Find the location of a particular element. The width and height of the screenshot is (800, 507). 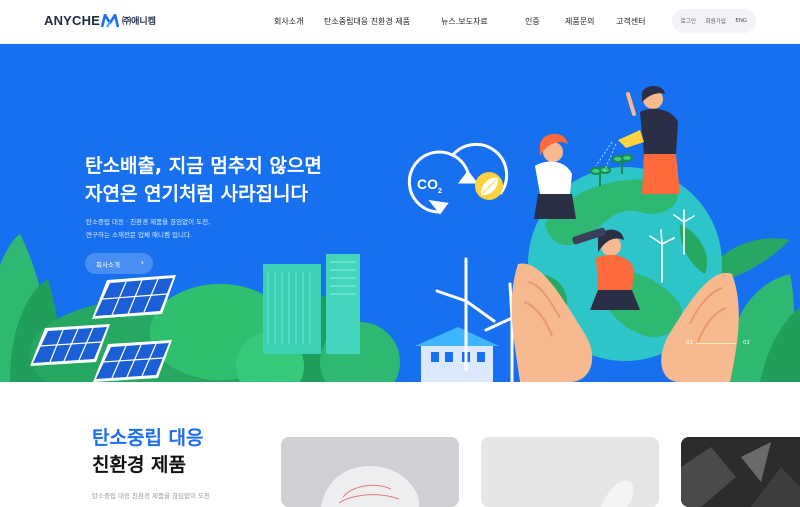

language-link: ENG is located at coordinates (741, 21).